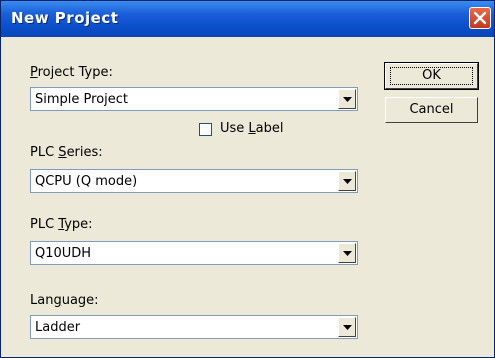  I want to click on plc-series-dropdown-button, so click(347, 181).